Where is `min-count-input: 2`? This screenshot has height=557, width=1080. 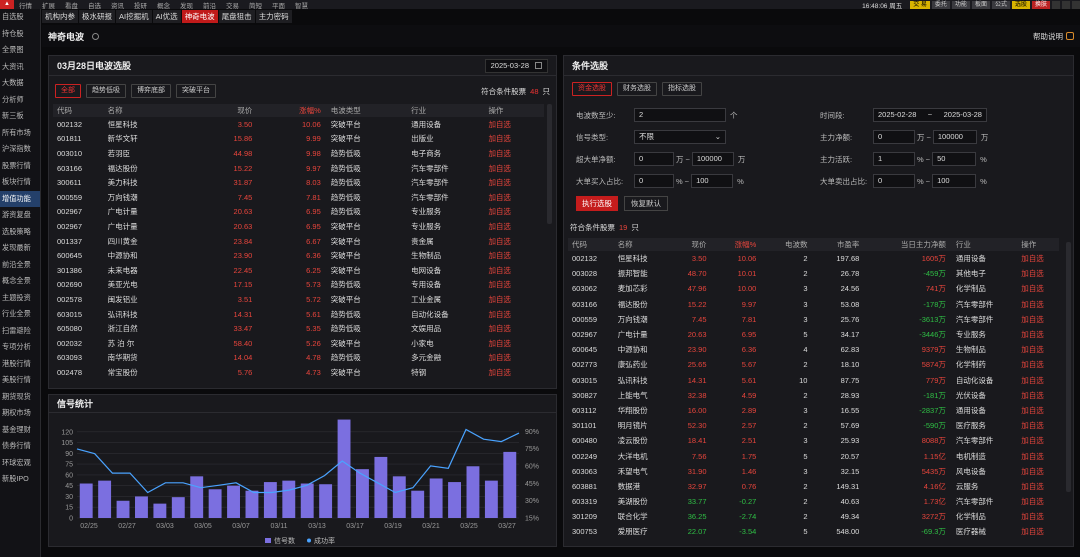
min-count-input: 2 is located at coordinates (680, 115).